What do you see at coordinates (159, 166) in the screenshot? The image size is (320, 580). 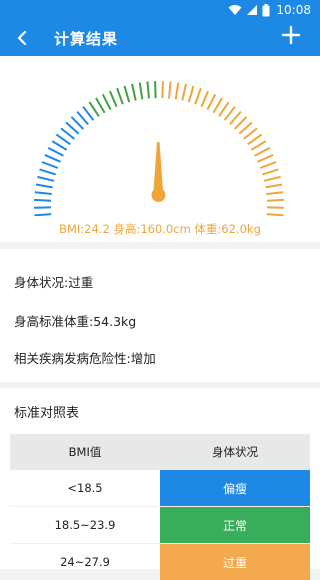 I see `gauge-needle` at bounding box center [159, 166].